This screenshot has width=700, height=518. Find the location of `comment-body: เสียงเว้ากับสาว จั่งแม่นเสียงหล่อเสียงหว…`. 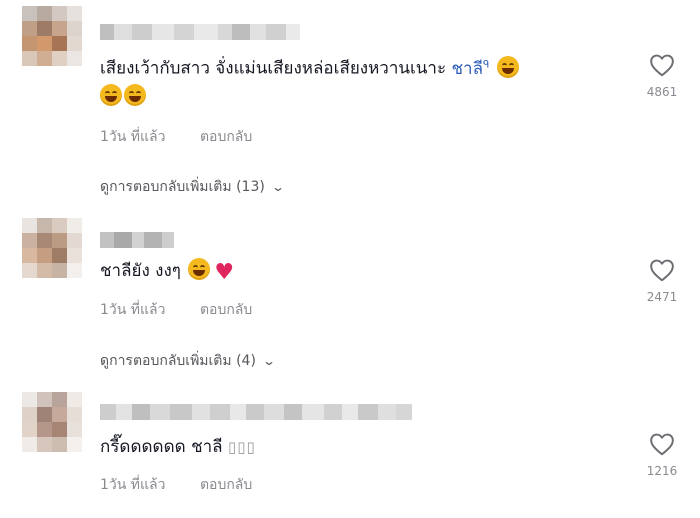

comment-body: เสียงเว้ากับสาว จั่งแม่นเสียงหล่อเสียงหว… is located at coordinates (273, 68).